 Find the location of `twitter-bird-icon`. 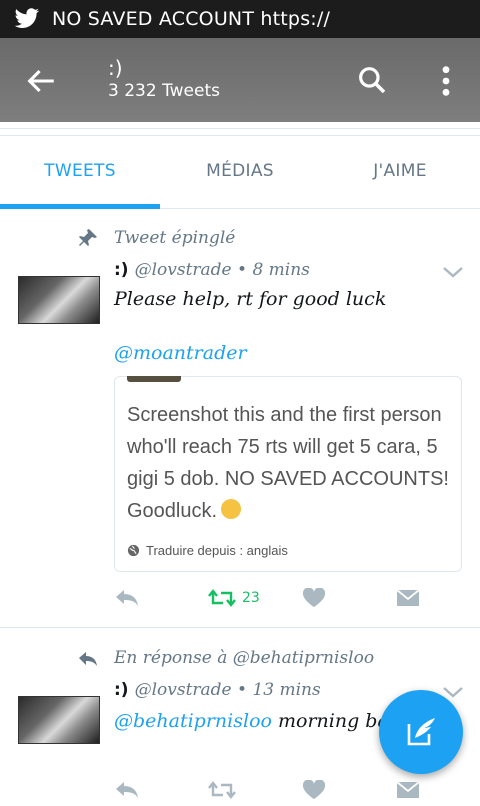

twitter-bird-icon is located at coordinates (27, 18).